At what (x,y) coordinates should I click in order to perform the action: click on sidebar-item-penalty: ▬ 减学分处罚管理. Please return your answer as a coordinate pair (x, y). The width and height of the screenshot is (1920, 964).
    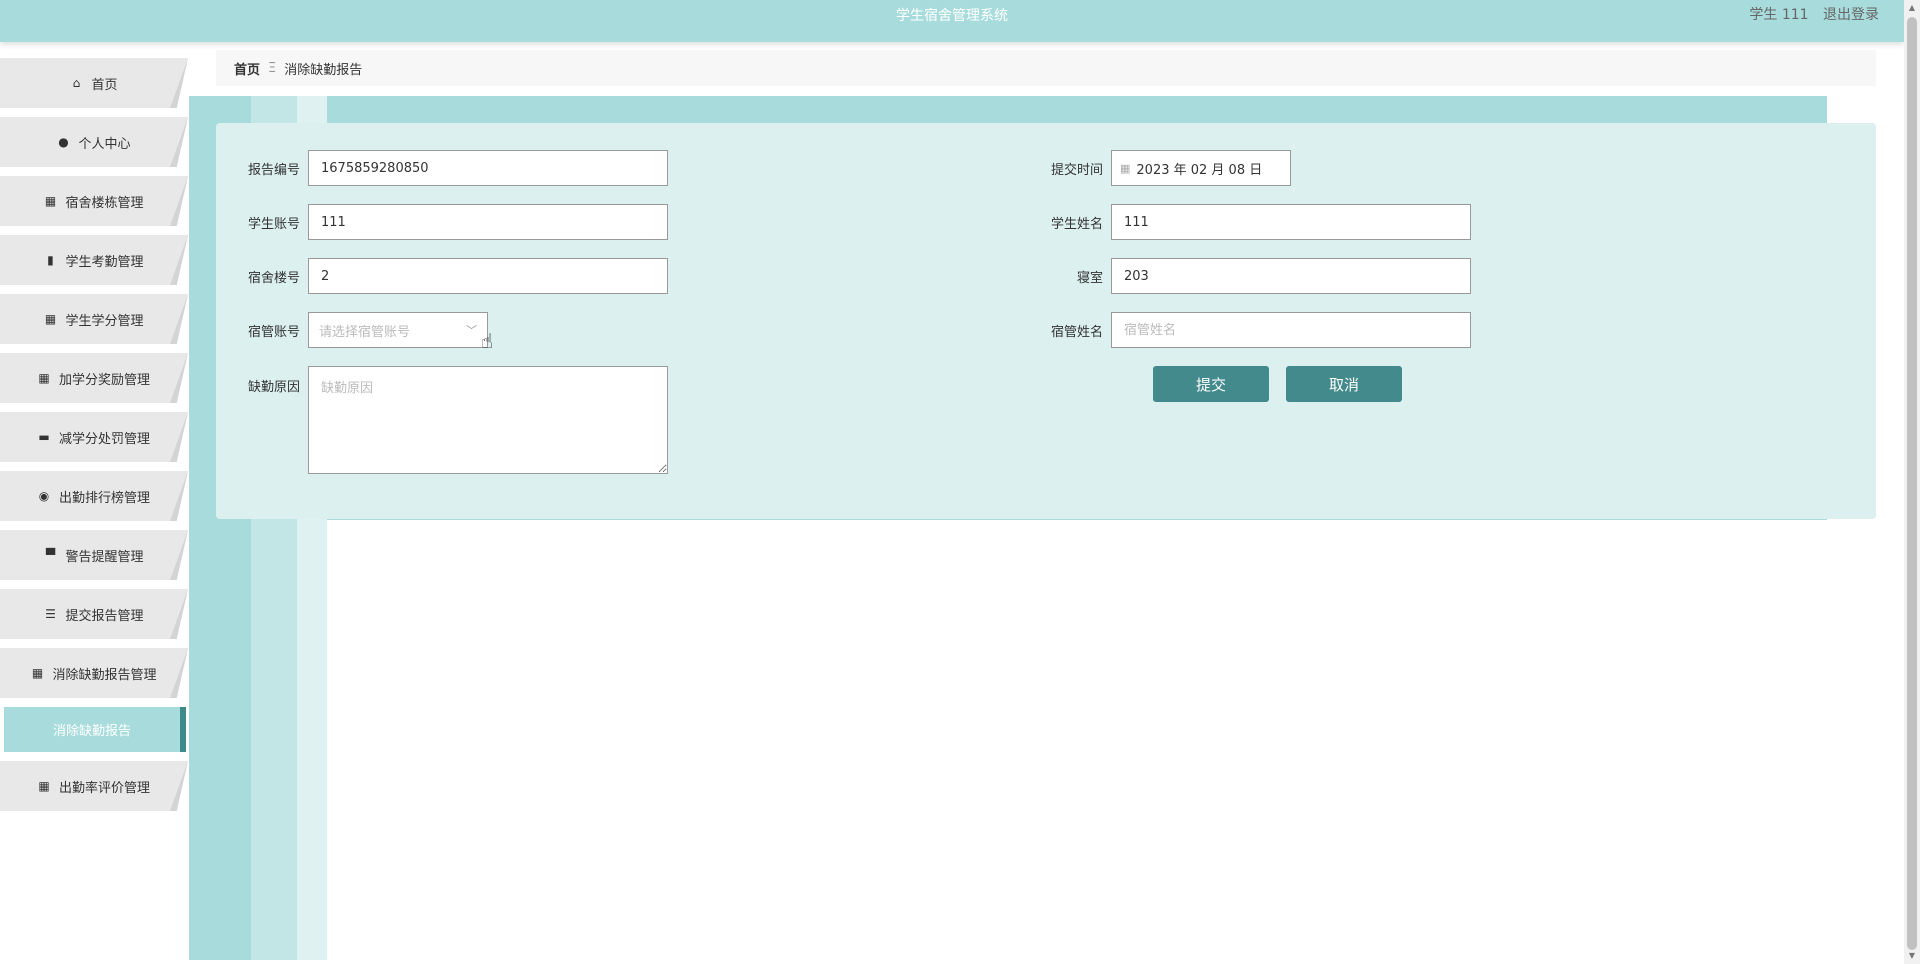
    Looking at the image, I should click on (94, 437).